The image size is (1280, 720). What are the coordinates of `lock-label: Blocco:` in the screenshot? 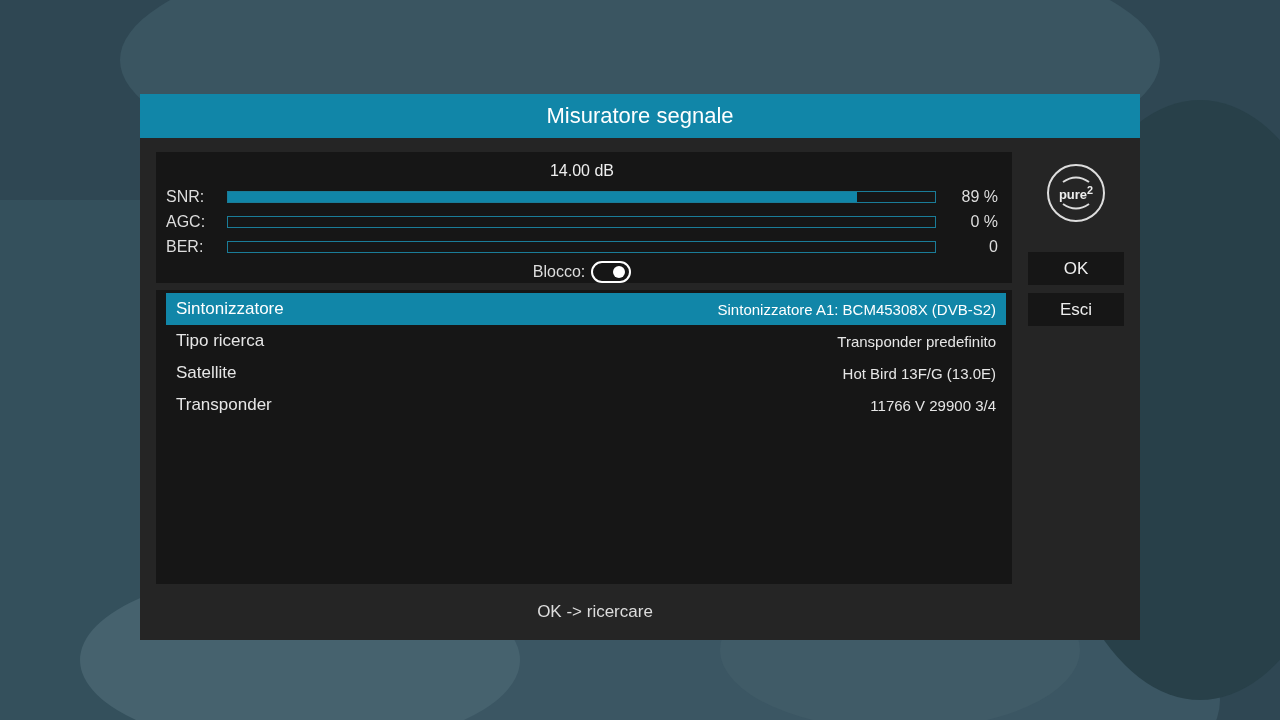 It's located at (559, 272).